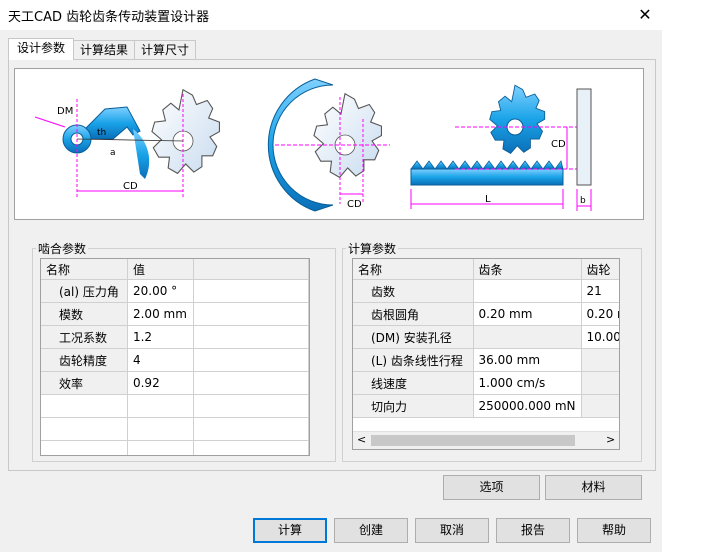 This screenshot has height=552, width=702. Describe the element at coordinates (371, 530) in the screenshot. I see `create-button: 创建` at that location.